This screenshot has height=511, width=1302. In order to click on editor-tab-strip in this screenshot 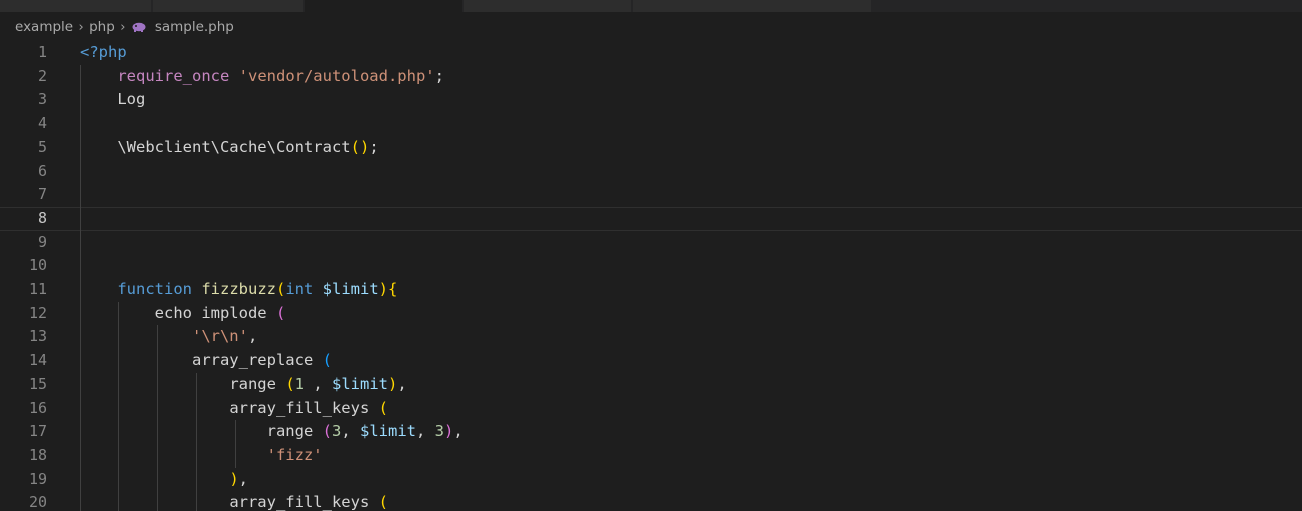, I will do `click(651, 6)`.